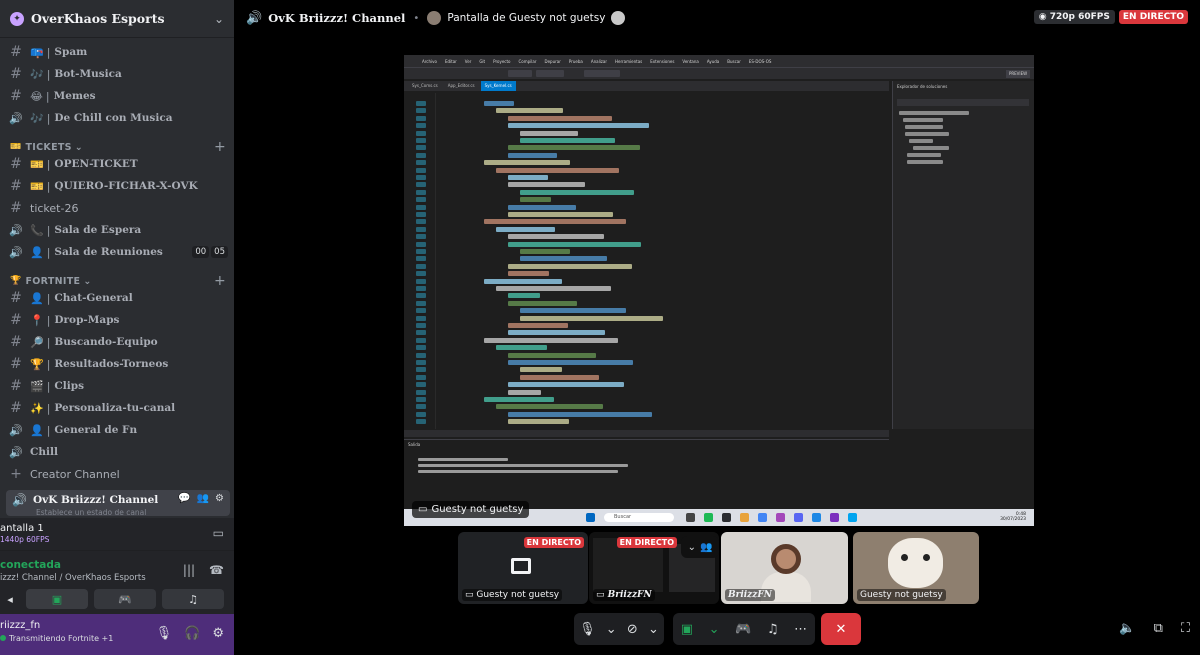  I want to click on camera-button: ◂, so click(10, 599).